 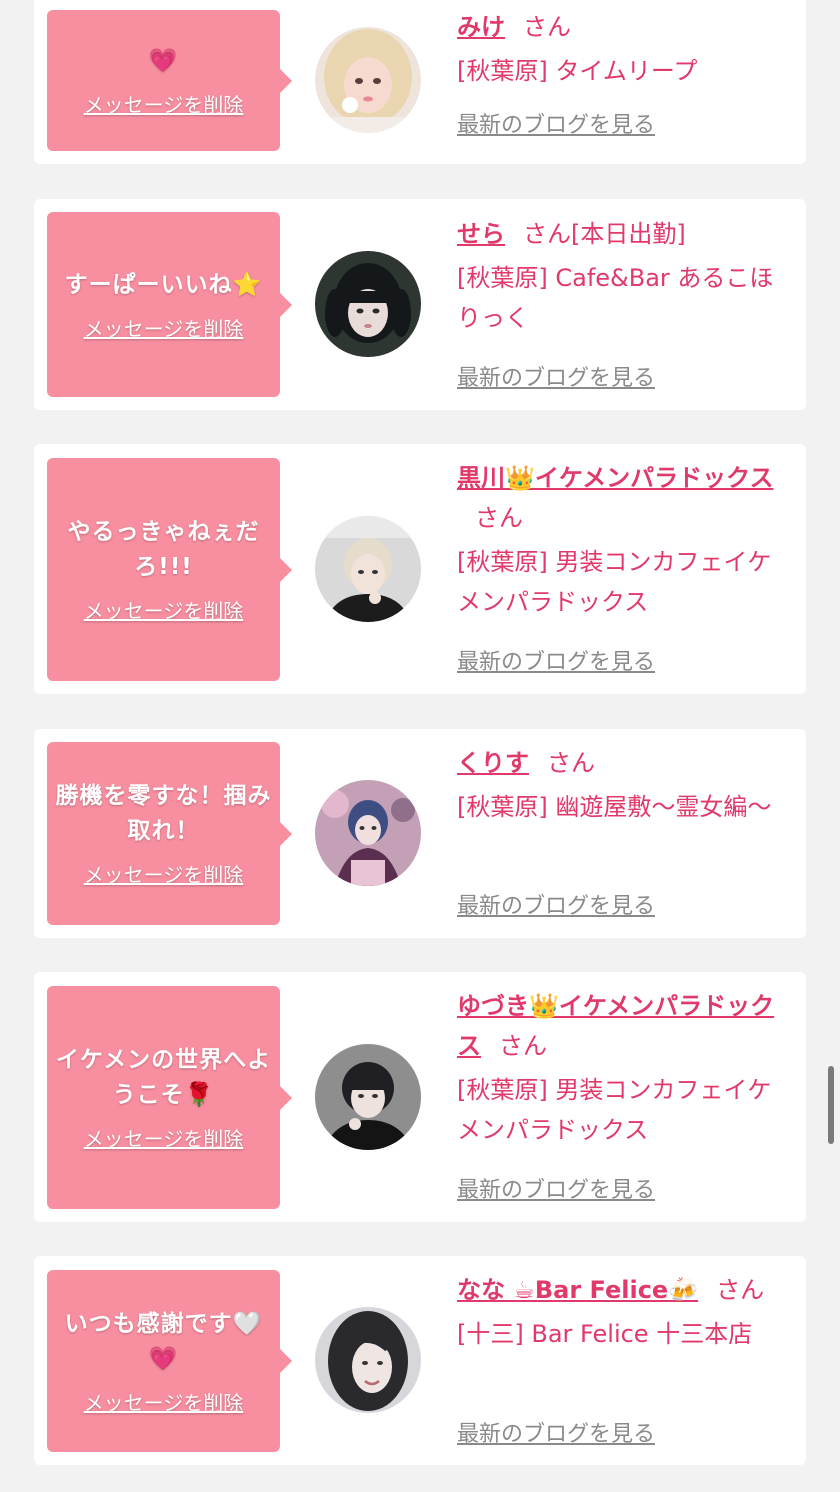 I want to click on message-bubble: やるっきゃねぇだろ!!! メッセージを削除, so click(x=163, y=569).